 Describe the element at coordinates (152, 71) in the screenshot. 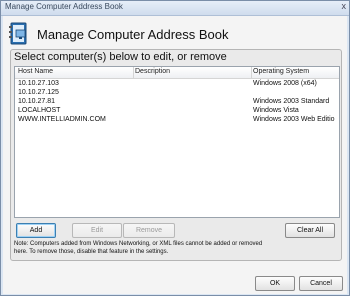

I see `column-description: Description` at that location.